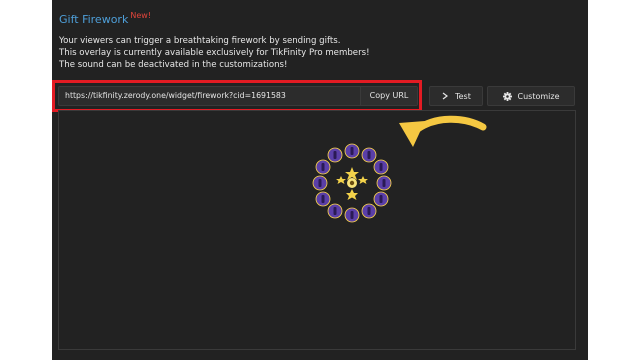 The image size is (640, 360). What do you see at coordinates (463, 96) in the screenshot?
I see `test-button-label: Test` at bounding box center [463, 96].